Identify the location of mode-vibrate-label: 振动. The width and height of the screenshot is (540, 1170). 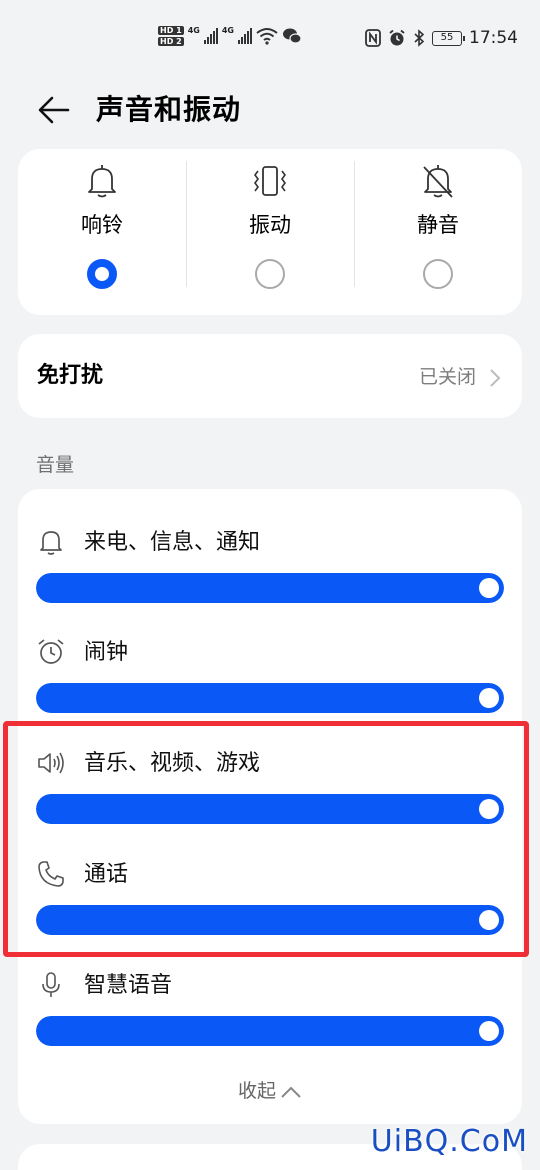
(270, 225).